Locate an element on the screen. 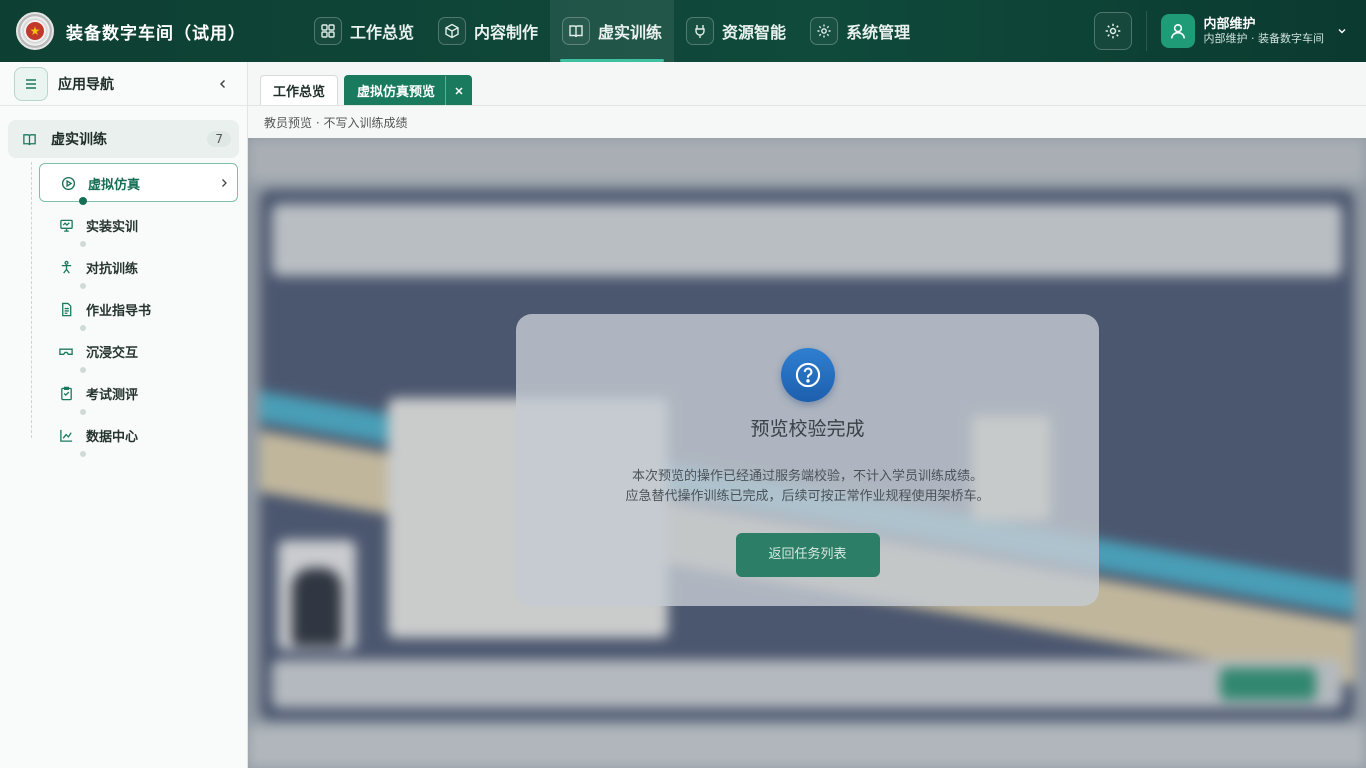  star-icon: ★ is located at coordinates (35, 31).